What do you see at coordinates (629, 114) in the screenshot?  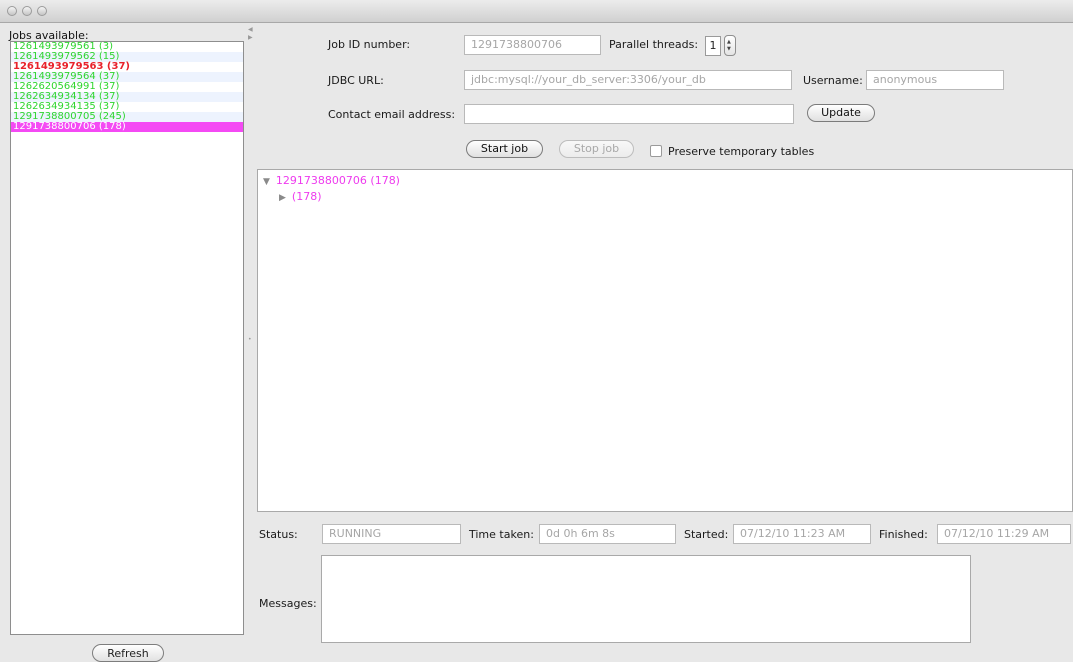 I see `contact-email-field` at bounding box center [629, 114].